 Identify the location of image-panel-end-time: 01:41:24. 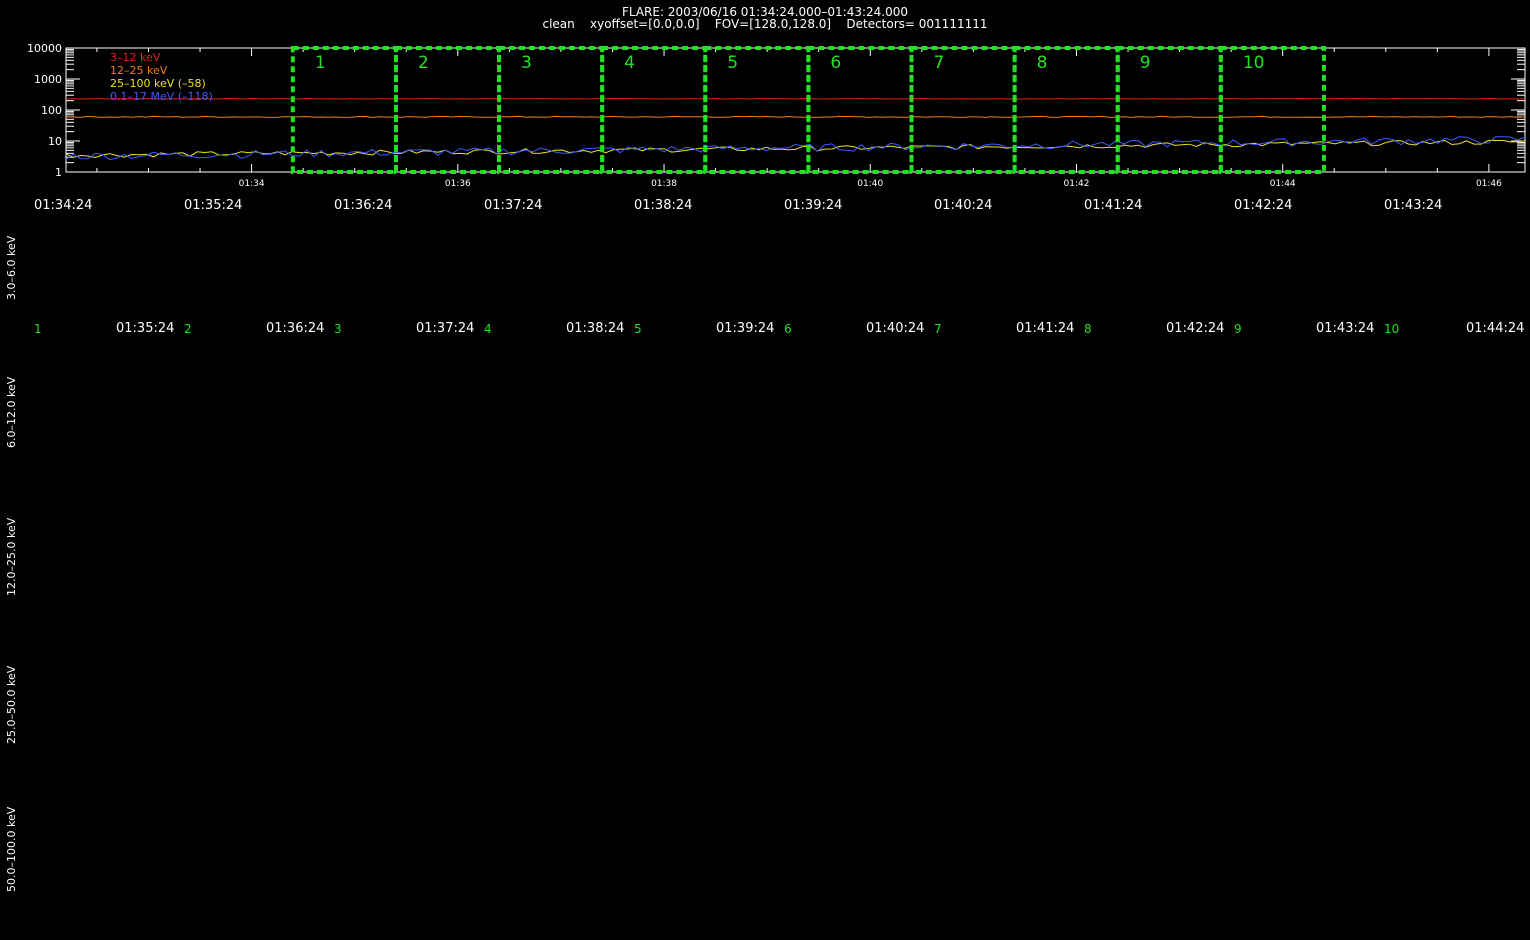
(1045, 328).